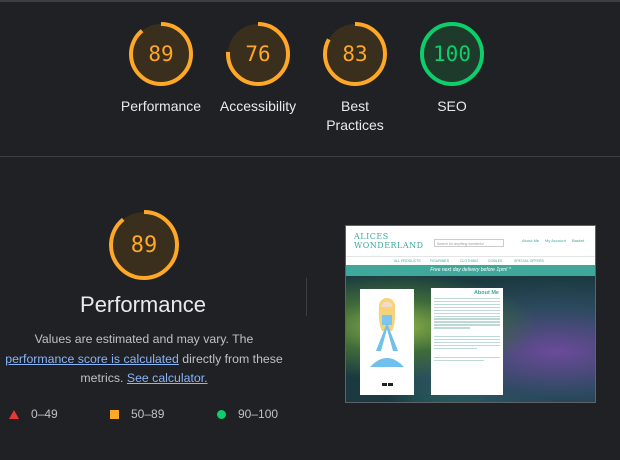 The height and width of the screenshot is (460, 620). I want to click on section-divider, so click(310, 156).